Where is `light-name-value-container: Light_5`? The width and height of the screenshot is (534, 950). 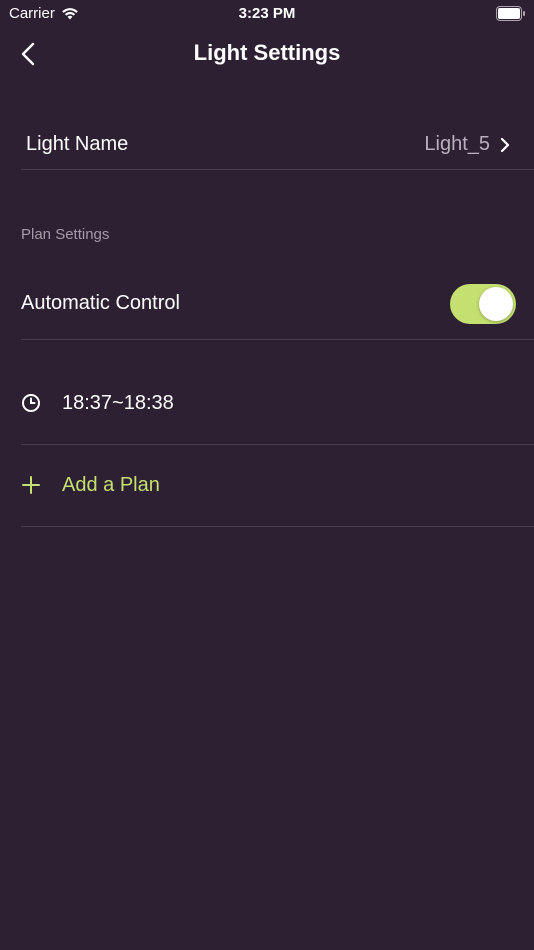 light-name-value-container: Light_5 is located at coordinates (479, 144).